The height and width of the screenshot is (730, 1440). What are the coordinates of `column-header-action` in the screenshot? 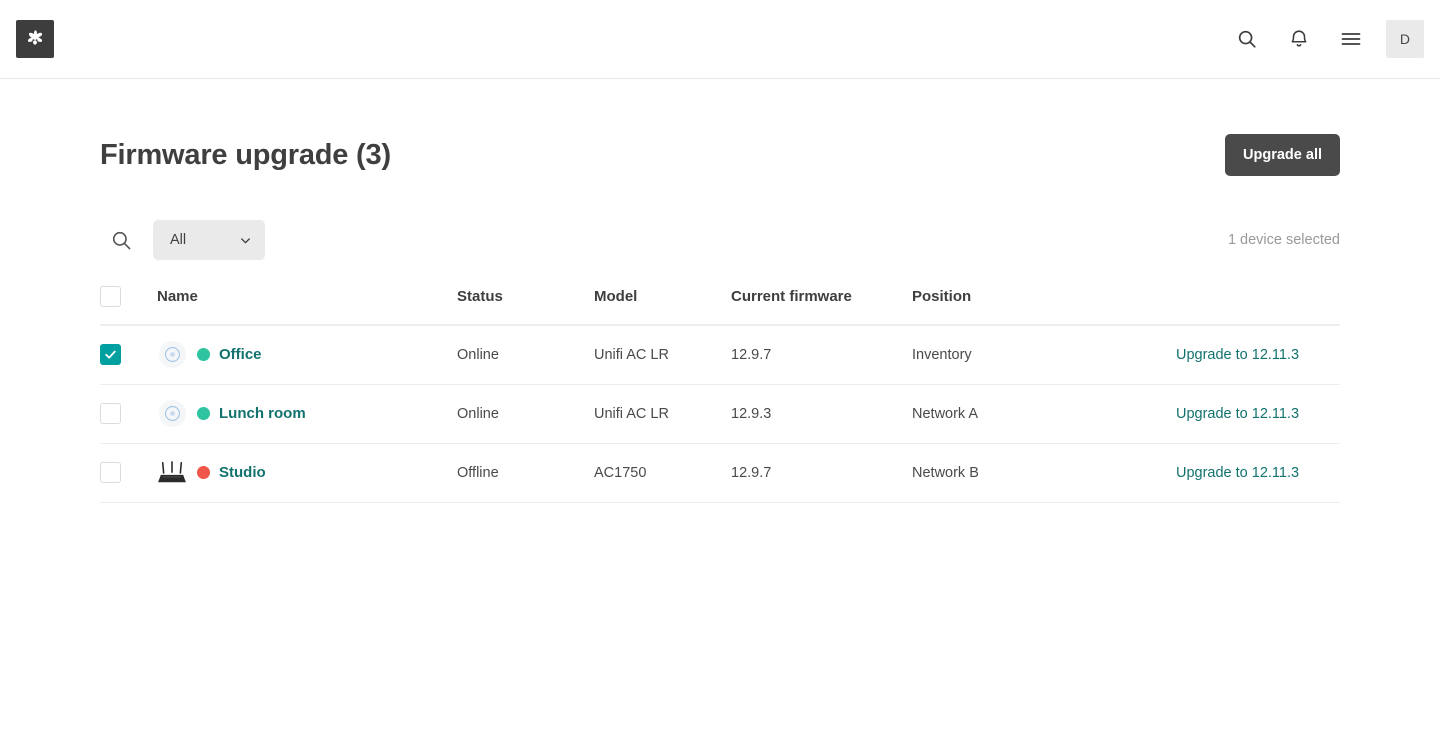 It's located at (1258, 306).